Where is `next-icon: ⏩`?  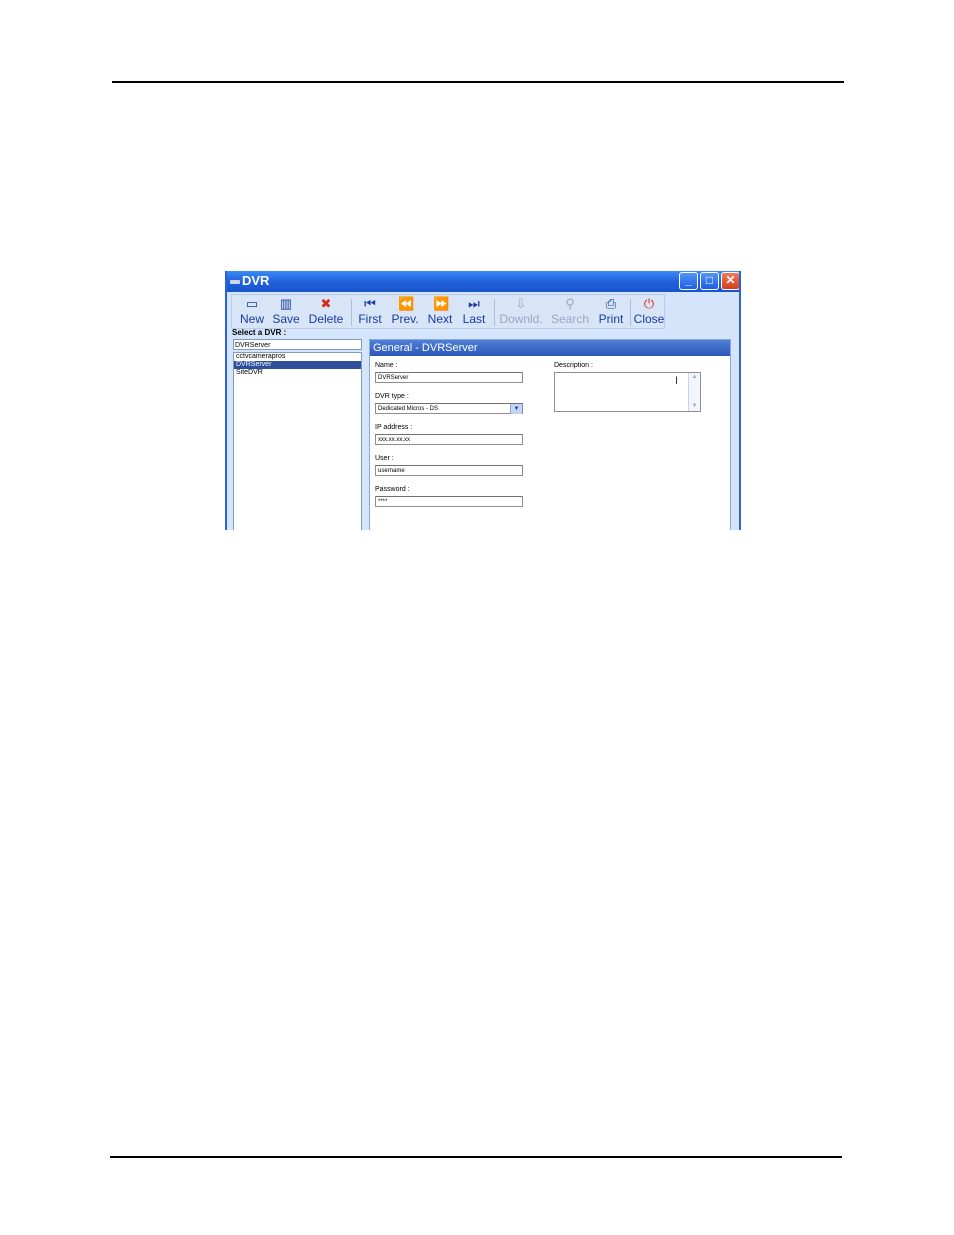
next-icon: ⏩ is located at coordinates (441, 303).